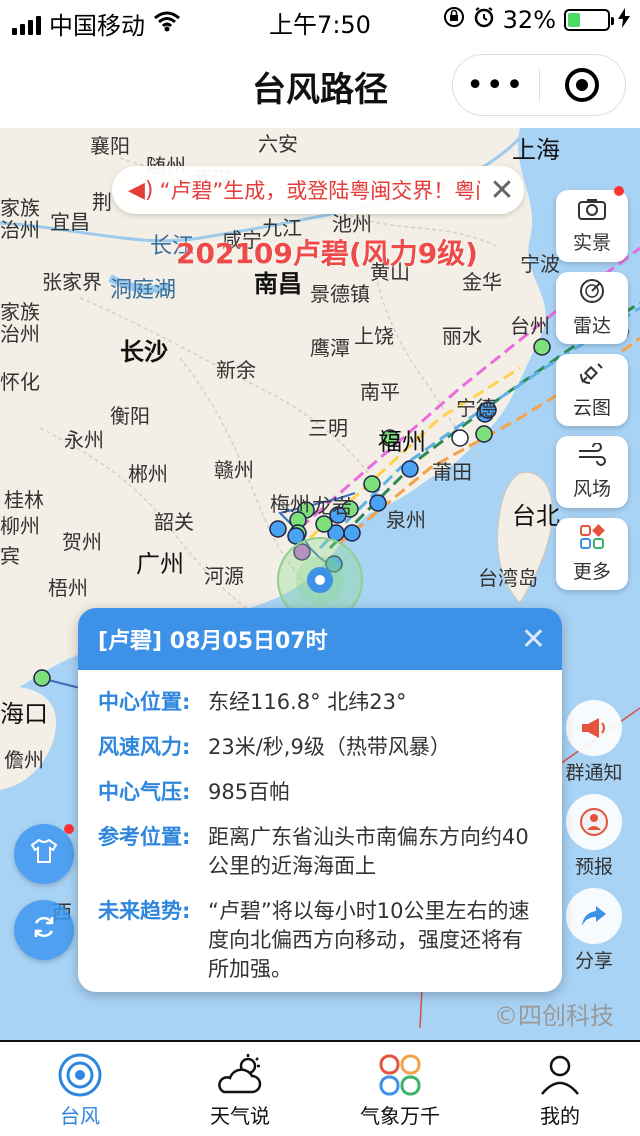 This screenshot has height=1136, width=640. Describe the element at coordinates (462, 336) in the screenshot. I see `map-label: 丽水` at that location.